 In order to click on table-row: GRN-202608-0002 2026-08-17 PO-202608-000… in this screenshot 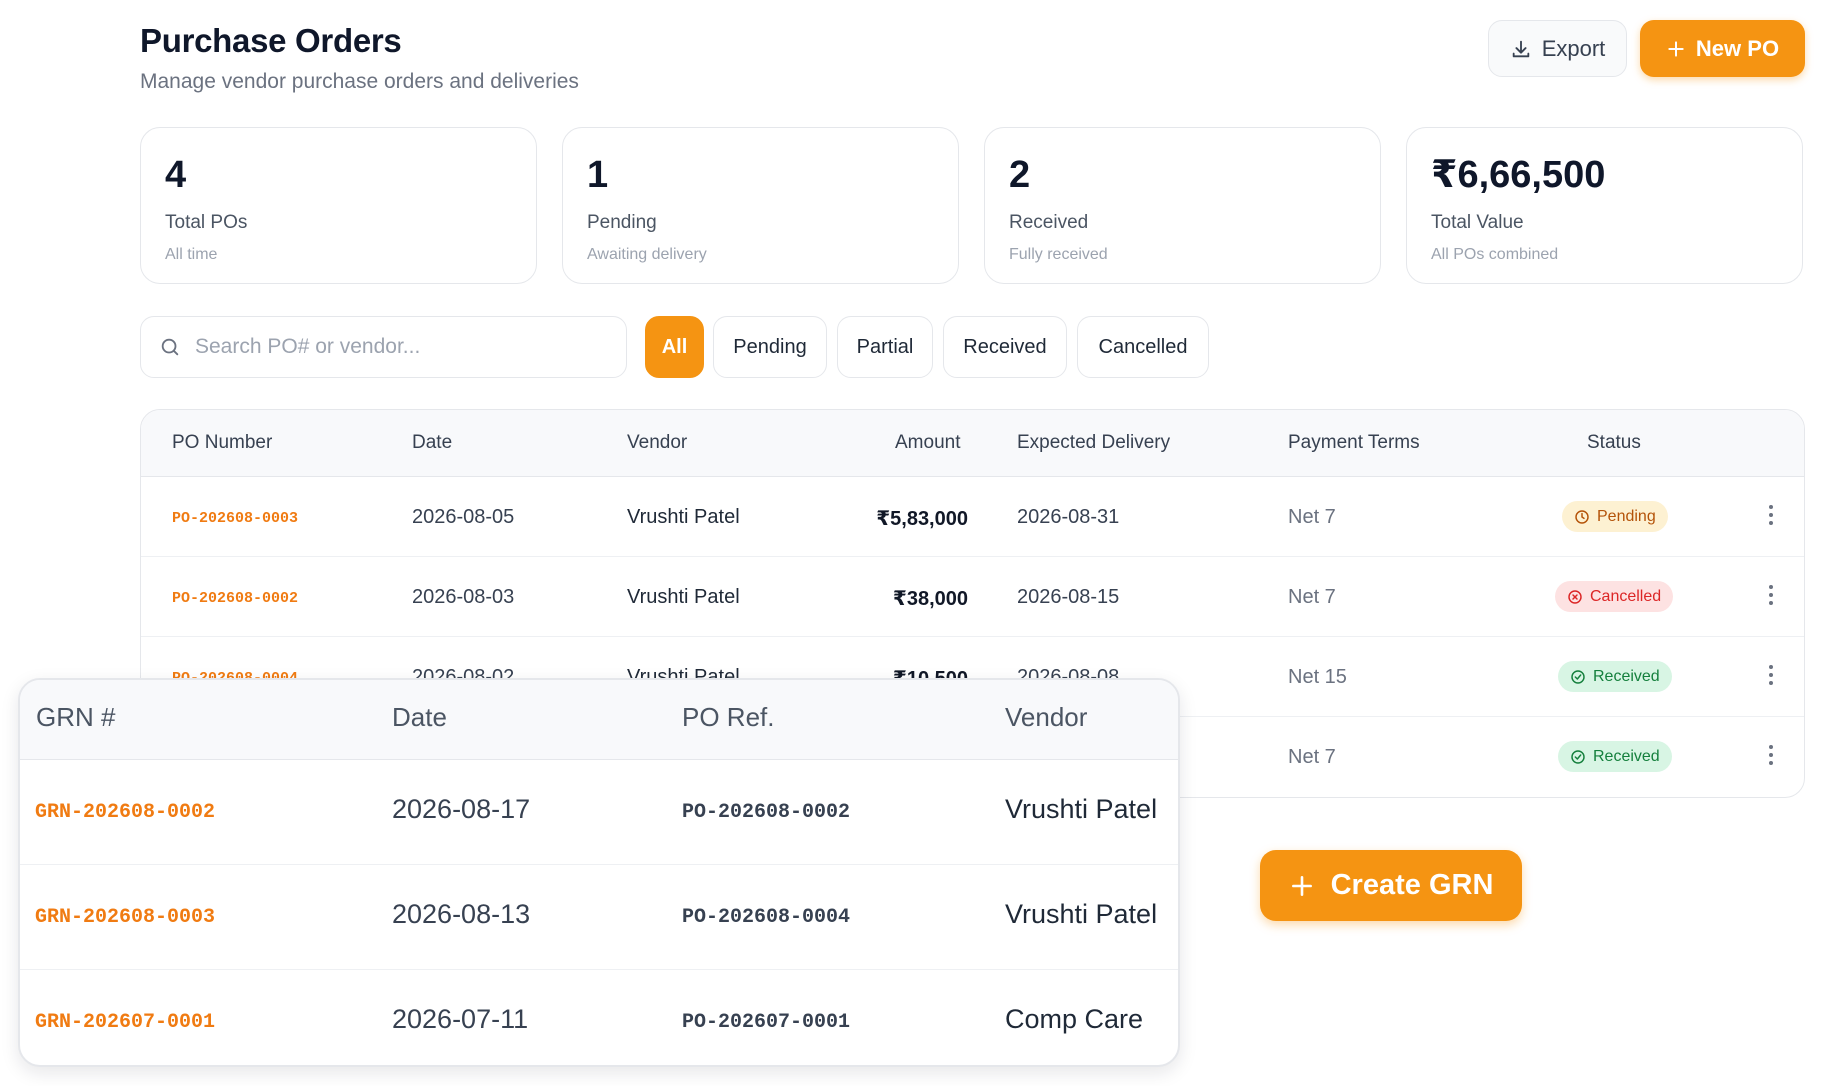, I will do `click(599, 812)`.